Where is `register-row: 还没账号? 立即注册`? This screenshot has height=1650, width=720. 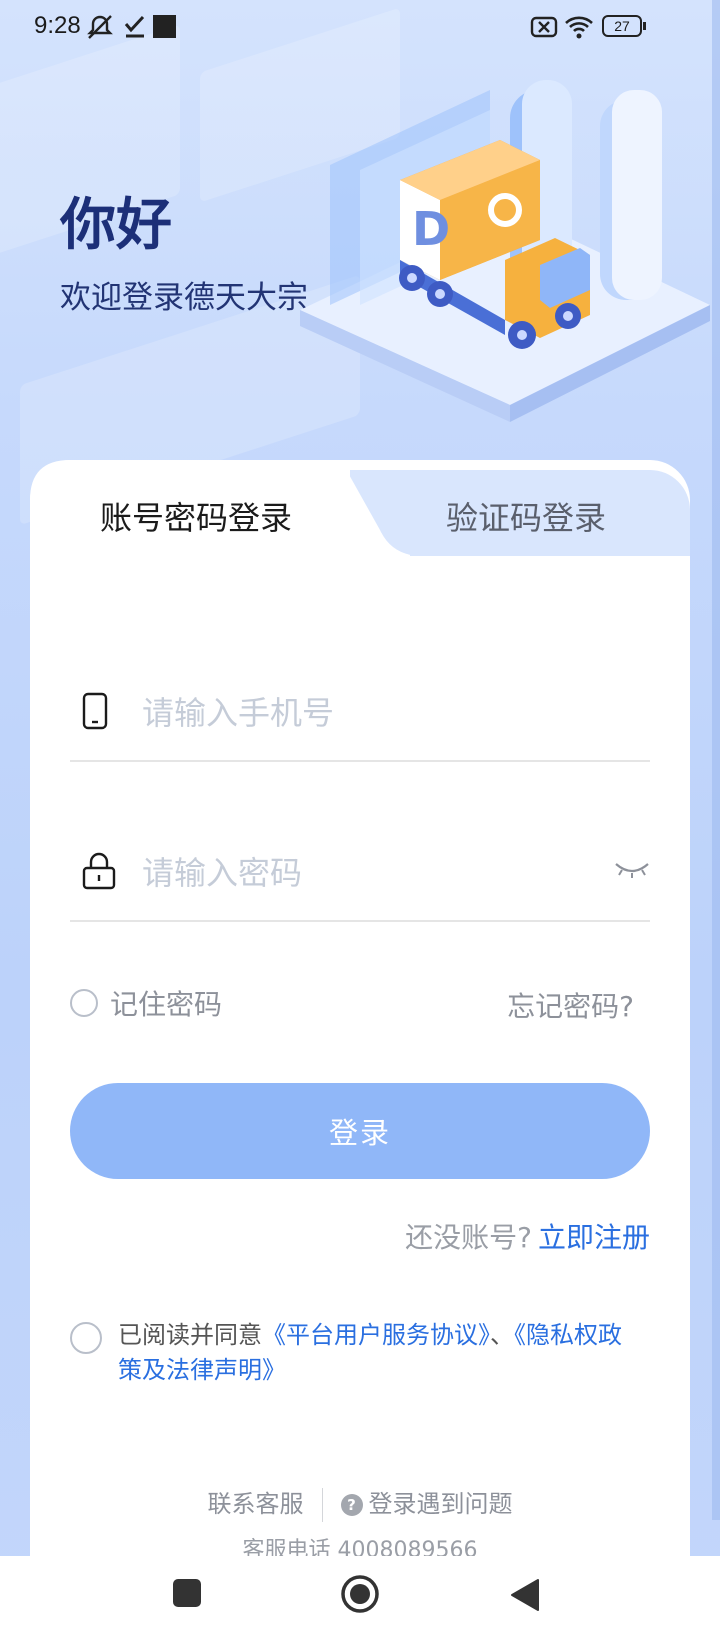
register-row: 还没账号? 立即注册 is located at coordinates (527, 1236).